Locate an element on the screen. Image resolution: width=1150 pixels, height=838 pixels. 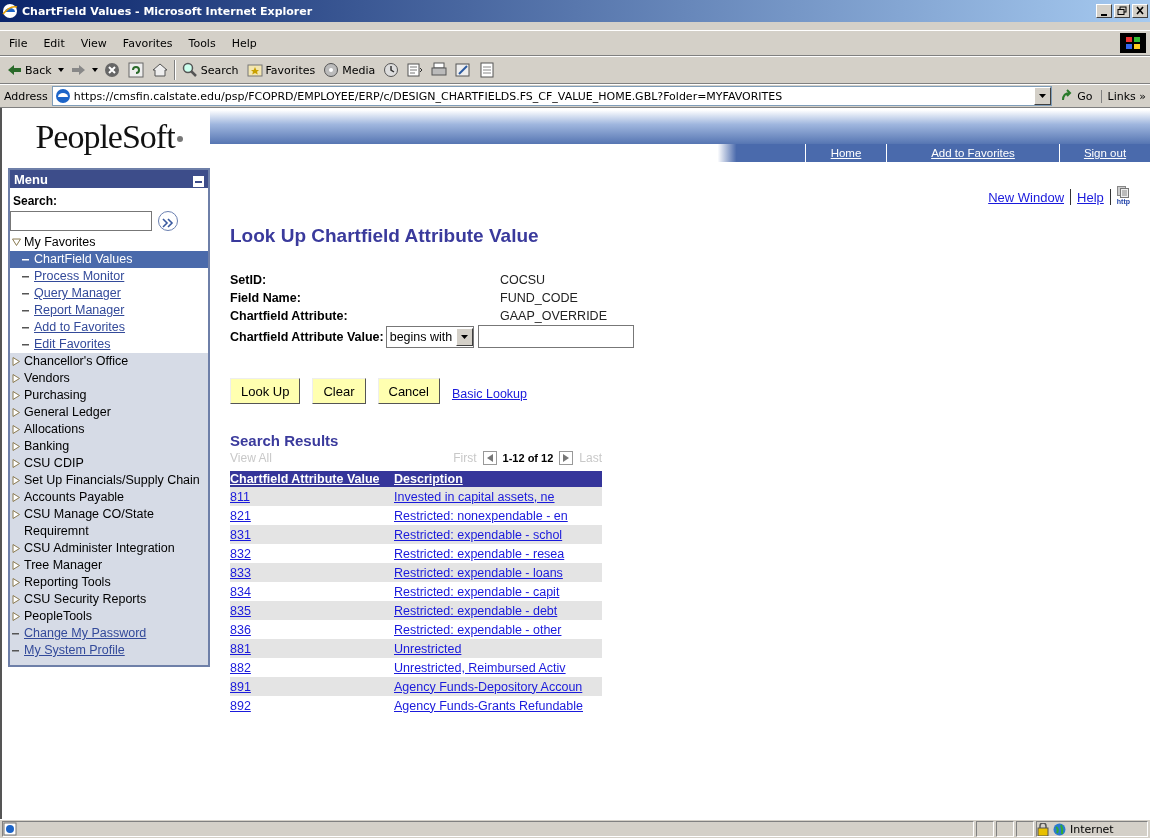
menu-link: Report Manager is located at coordinates (79, 310).